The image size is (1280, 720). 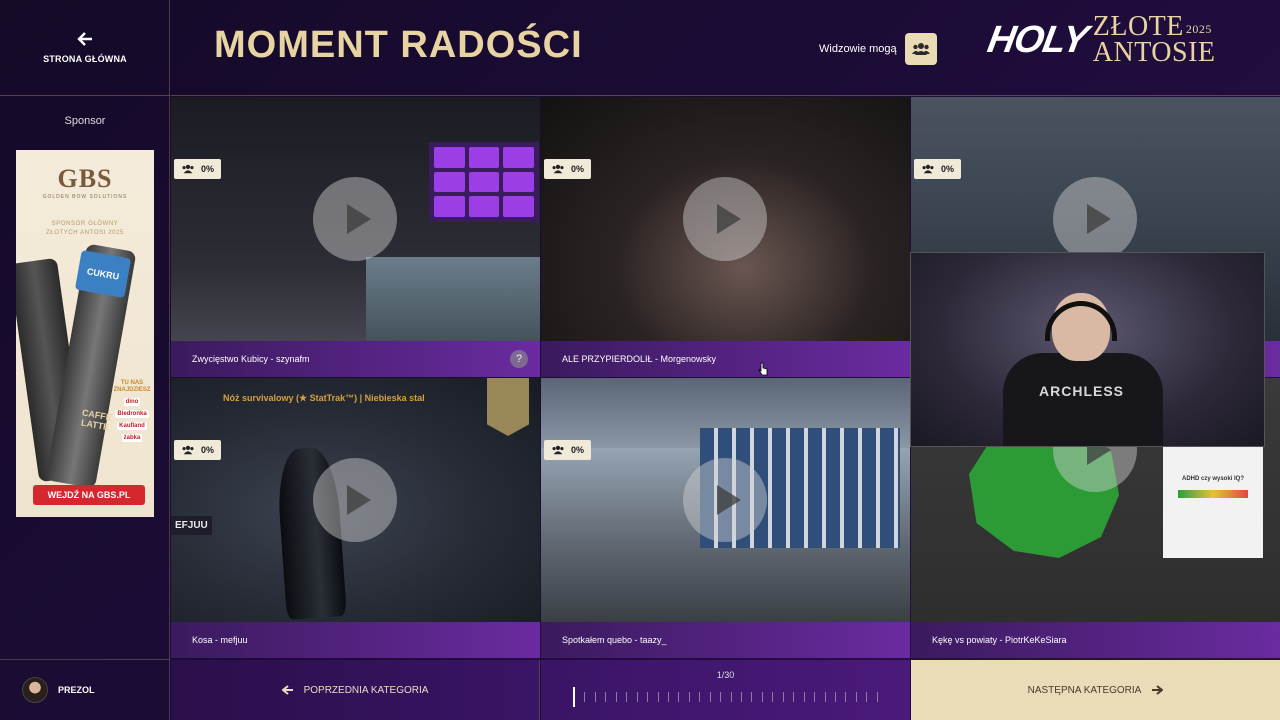 I want to click on store-logo: Biedronka, so click(x=132, y=414).